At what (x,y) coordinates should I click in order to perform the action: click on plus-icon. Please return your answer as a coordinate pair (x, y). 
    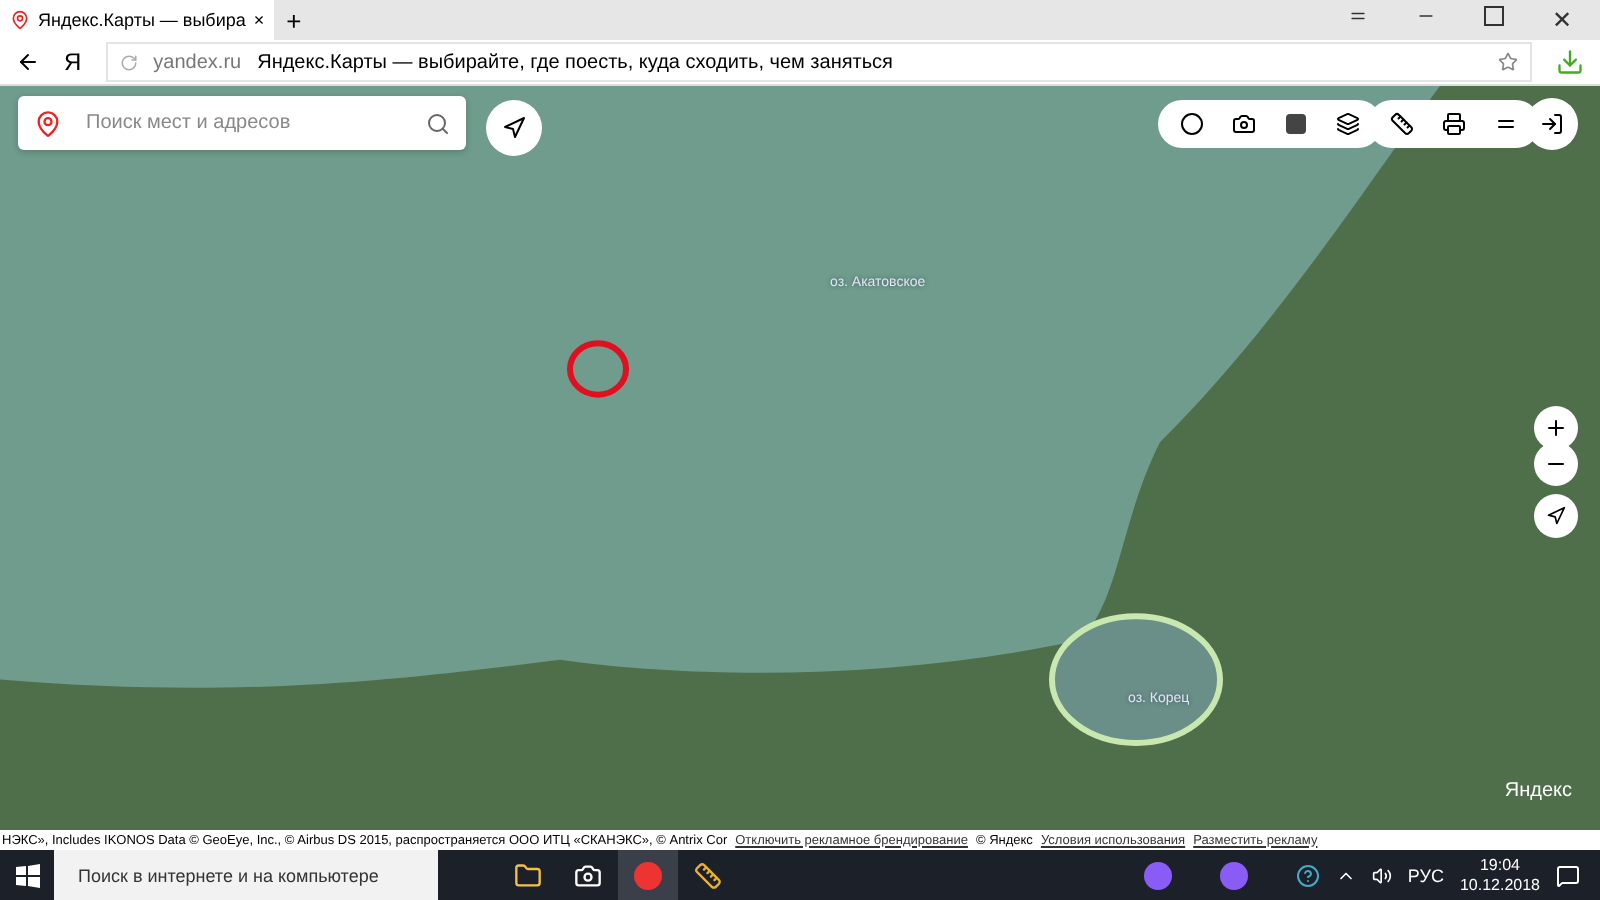
    Looking at the image, I should click on (1556, 428).